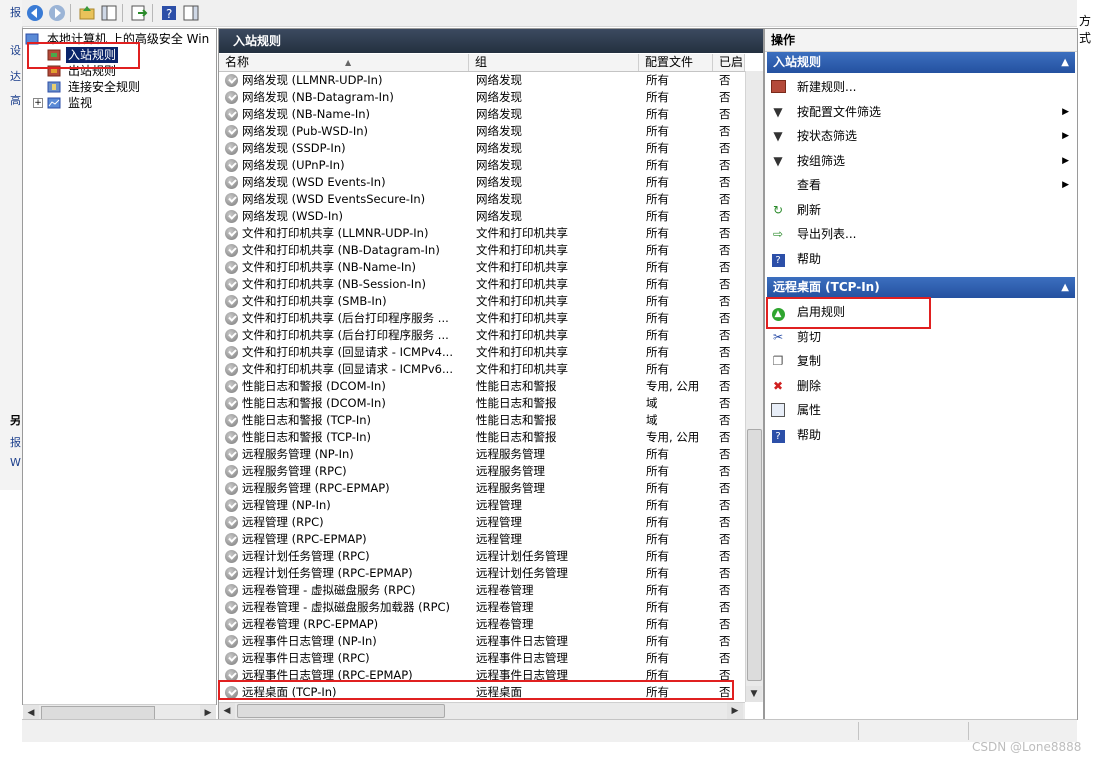 The image size is (1099, 761). I want to click on action-label: 按状态筛选, so click(827, 136).